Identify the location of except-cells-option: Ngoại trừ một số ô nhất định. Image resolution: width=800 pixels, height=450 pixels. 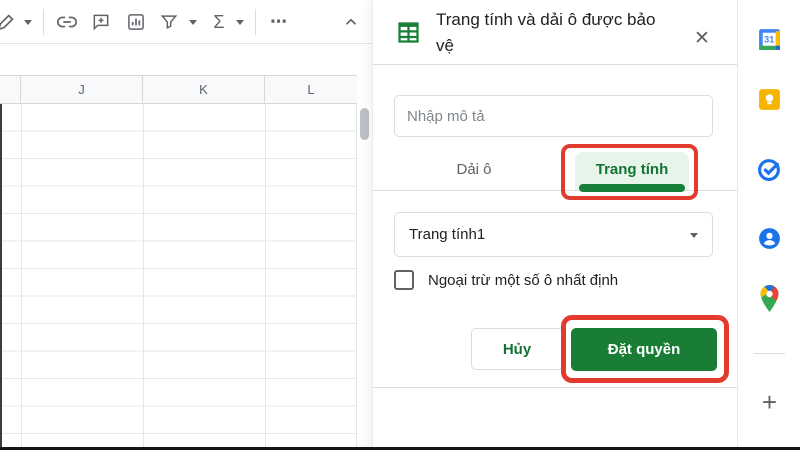
(506, 280).